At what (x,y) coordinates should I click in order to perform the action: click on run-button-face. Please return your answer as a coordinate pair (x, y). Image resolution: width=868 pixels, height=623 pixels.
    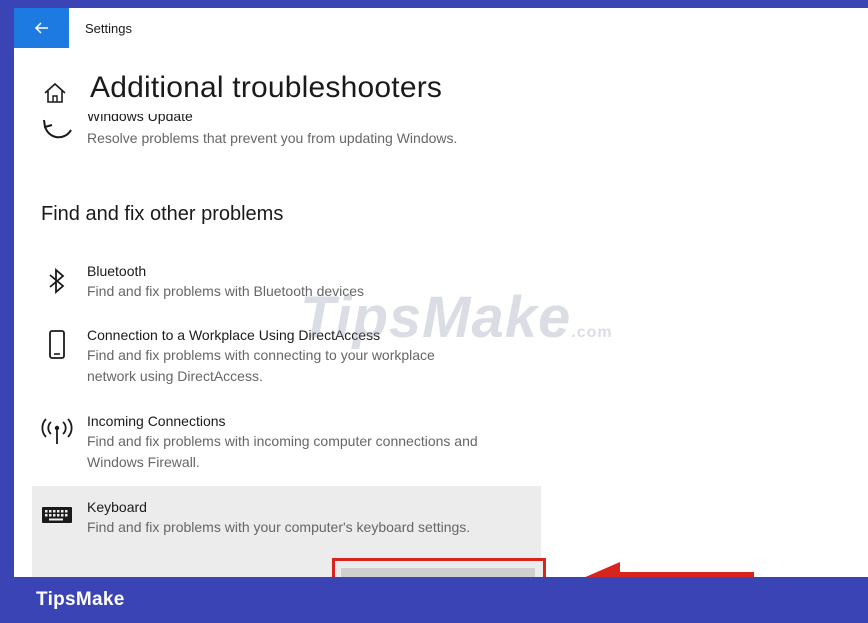
    Looking at the image, I should click on (438, 572).